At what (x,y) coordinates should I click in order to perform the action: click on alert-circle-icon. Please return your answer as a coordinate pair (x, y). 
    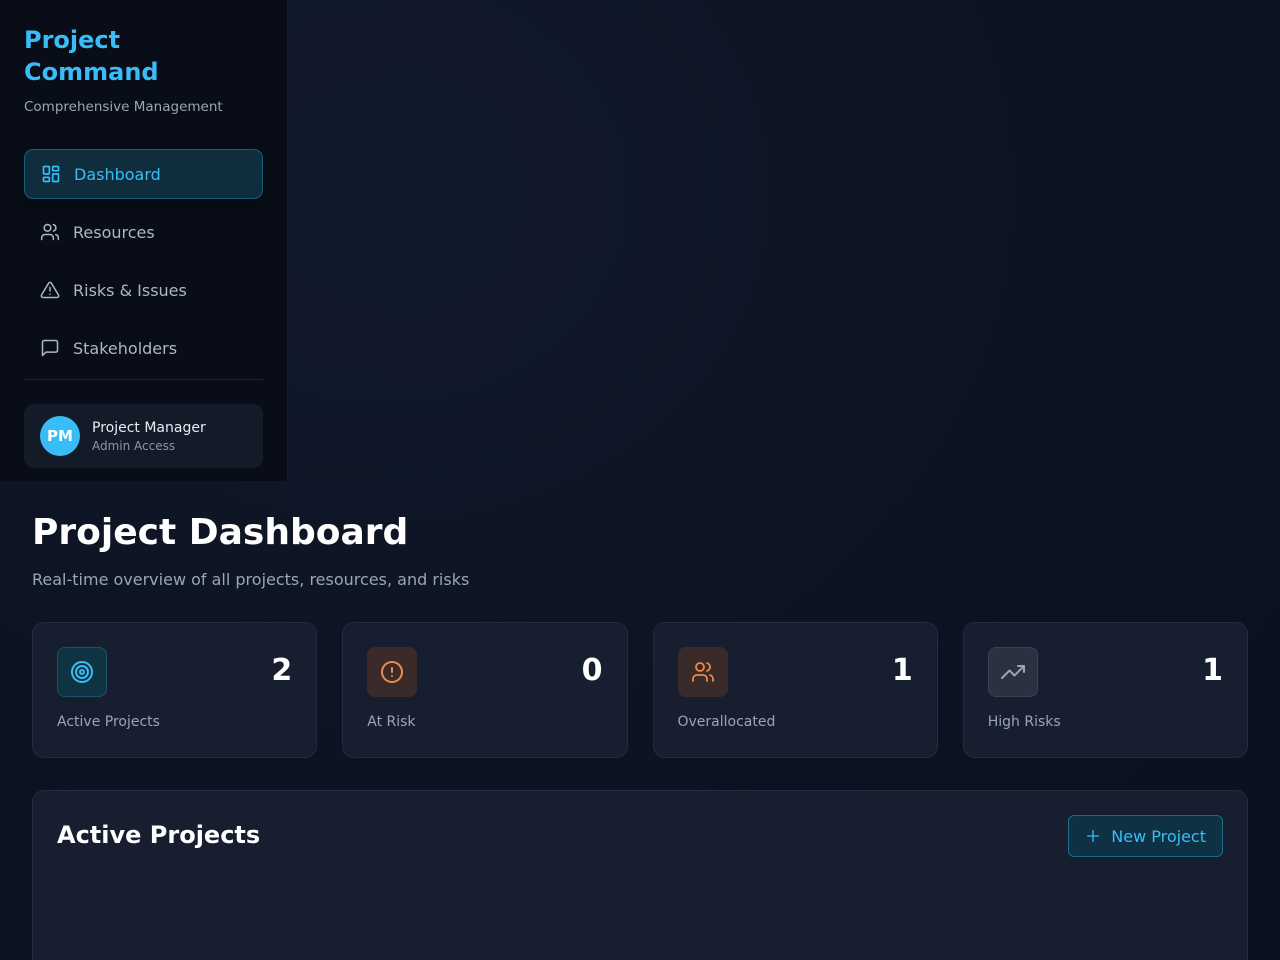
    Looking at the image, I should click on (392, 672).